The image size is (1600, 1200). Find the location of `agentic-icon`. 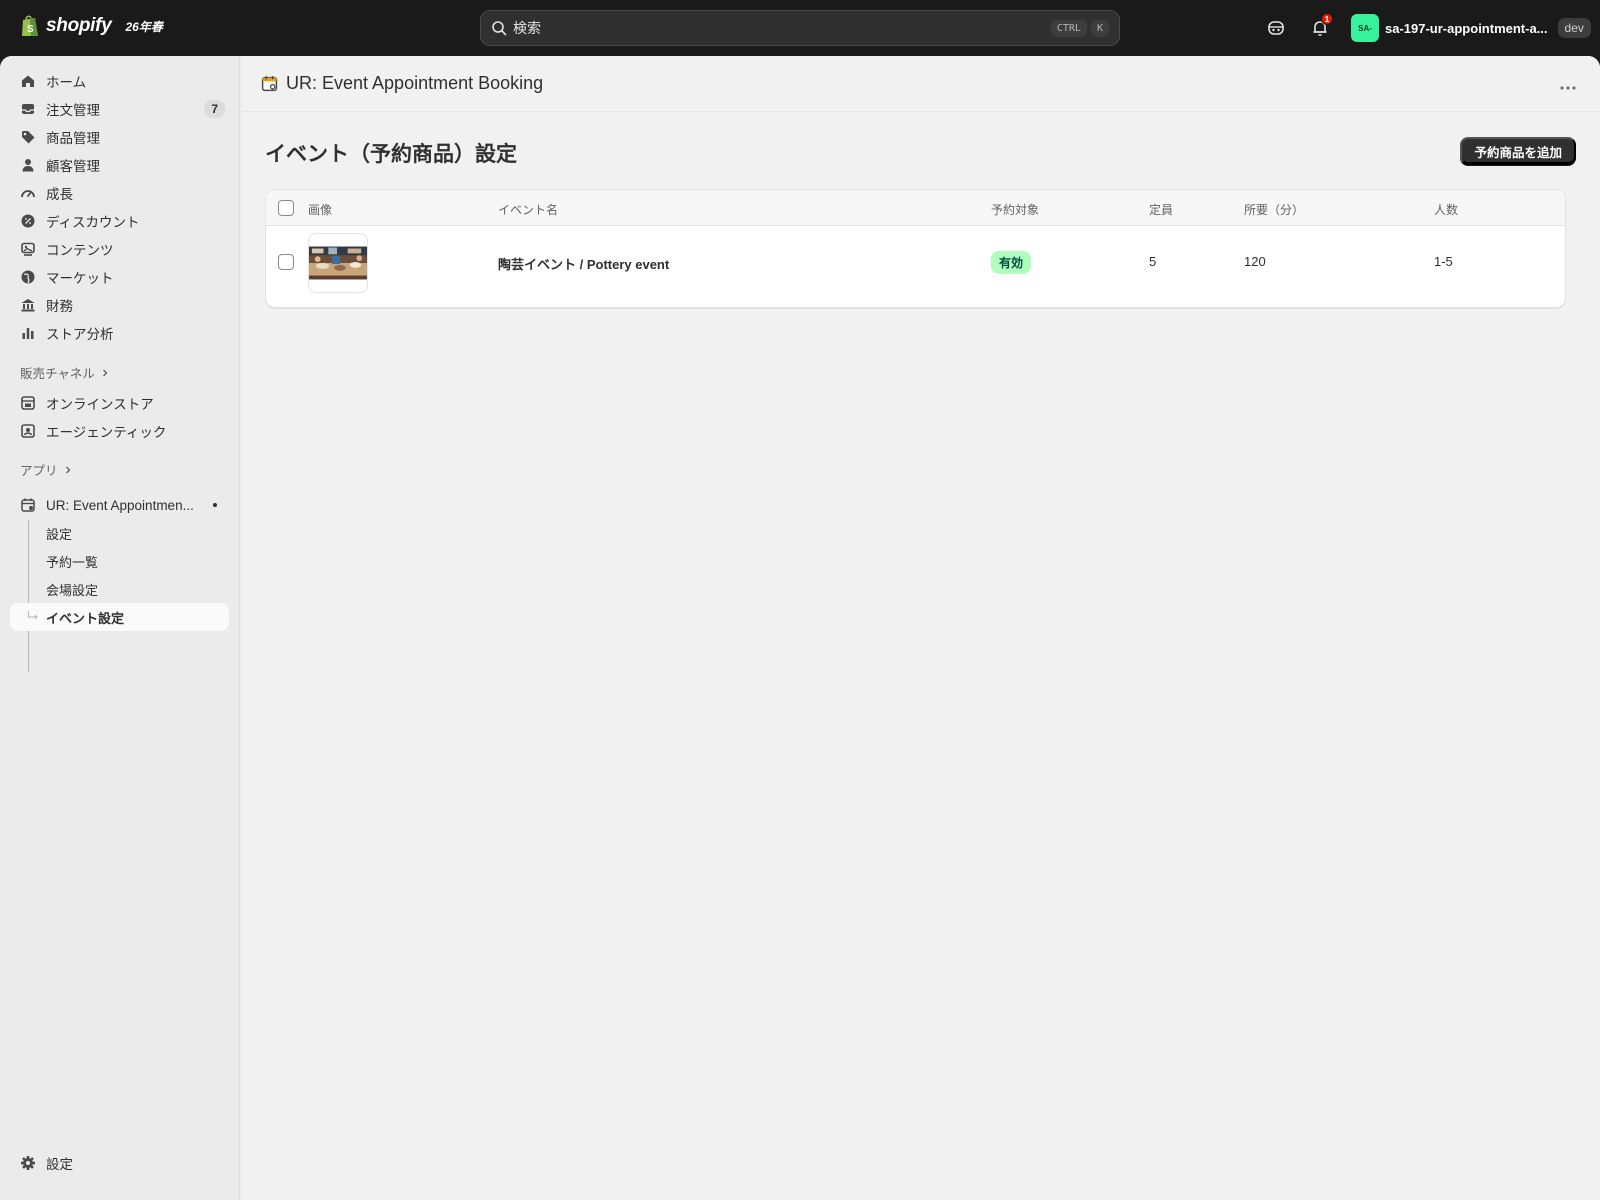

agentic-icon is located at coordinates (28, 431).